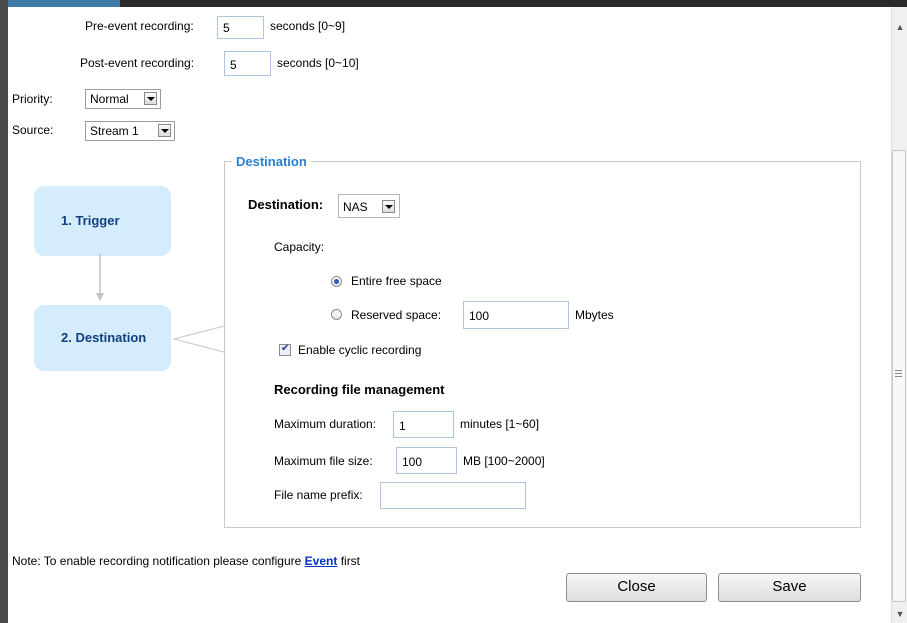  What do you see at coordinates (426, 460) in the screenshot?
I see `max-file-size-input: 100` at bounding box center [426, 460].